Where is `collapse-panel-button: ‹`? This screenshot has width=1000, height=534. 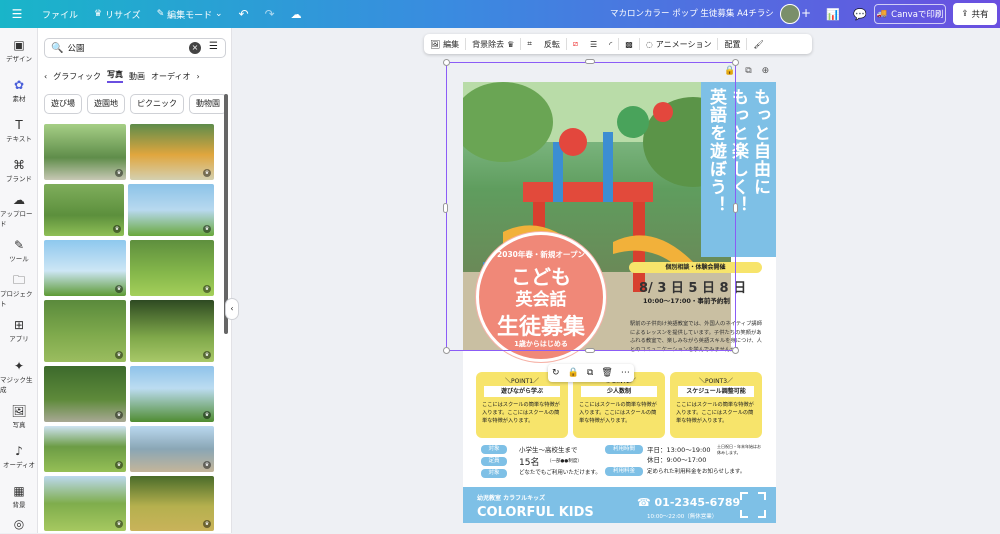 collapse-panel-button: ‹ is located at coordinates (232, 309).